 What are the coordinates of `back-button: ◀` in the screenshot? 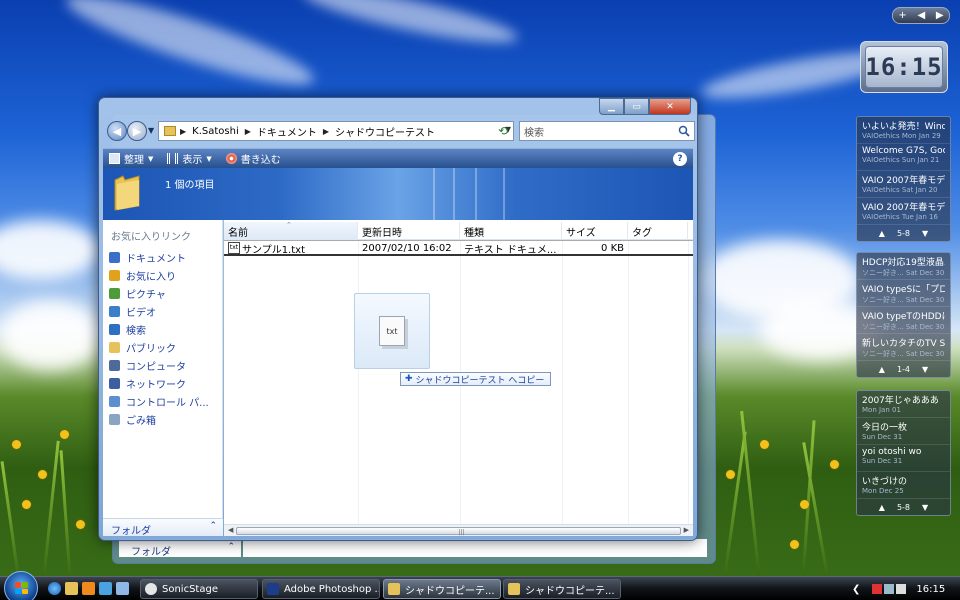 It's located at (117, 131).